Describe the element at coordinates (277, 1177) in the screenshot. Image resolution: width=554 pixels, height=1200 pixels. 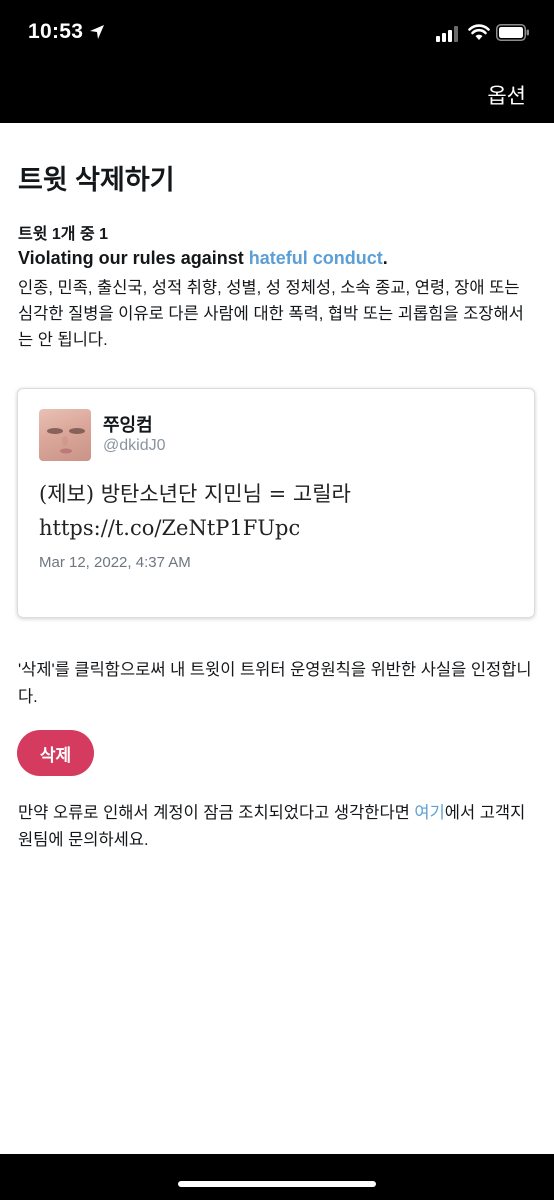
I see `bottom-bar` at that location.